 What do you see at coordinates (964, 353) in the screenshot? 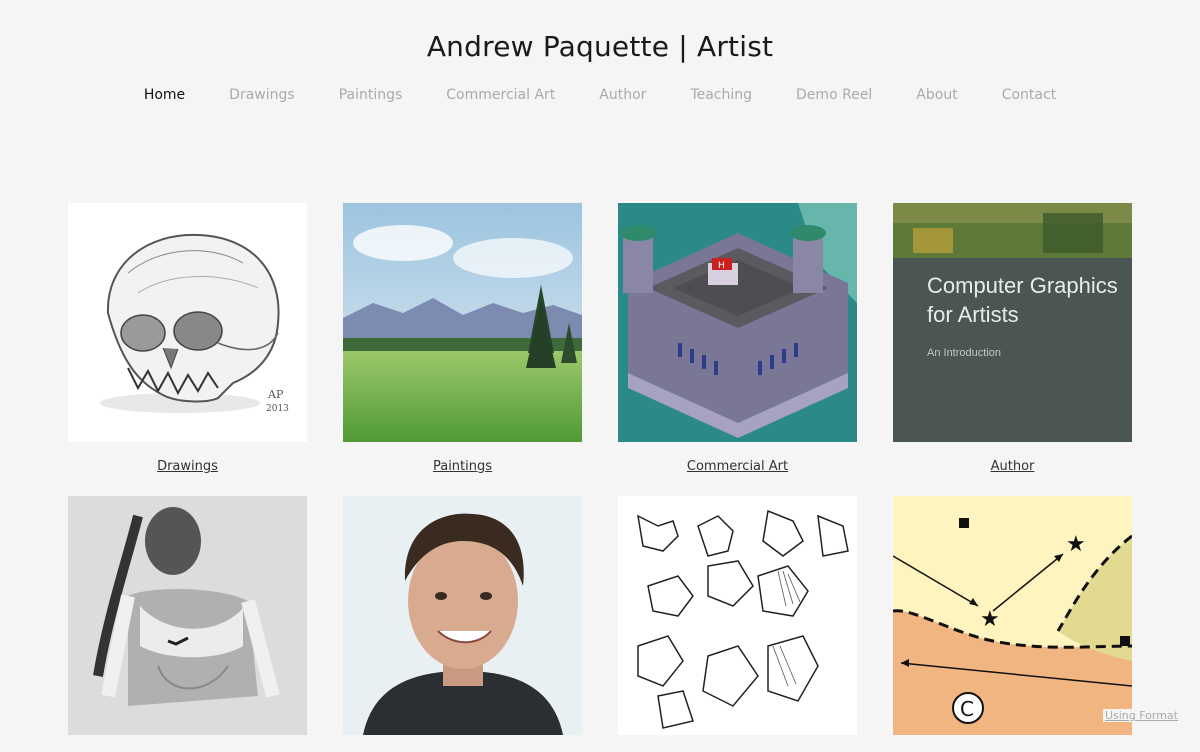
I see `book-subtitle: An Introduction` at bounding box center [964, 353].